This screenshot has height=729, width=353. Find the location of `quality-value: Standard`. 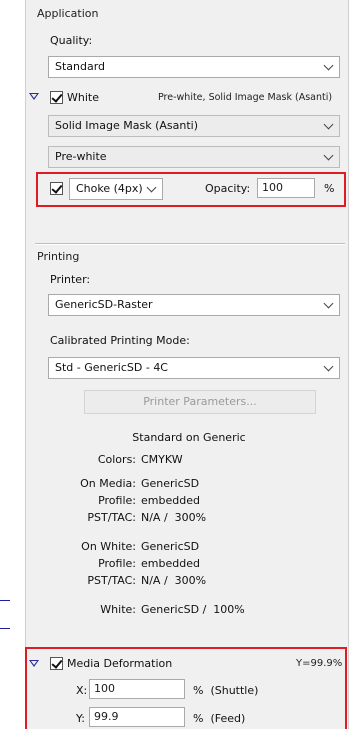

quality-value: Standard is located at coordinates (80, 66).